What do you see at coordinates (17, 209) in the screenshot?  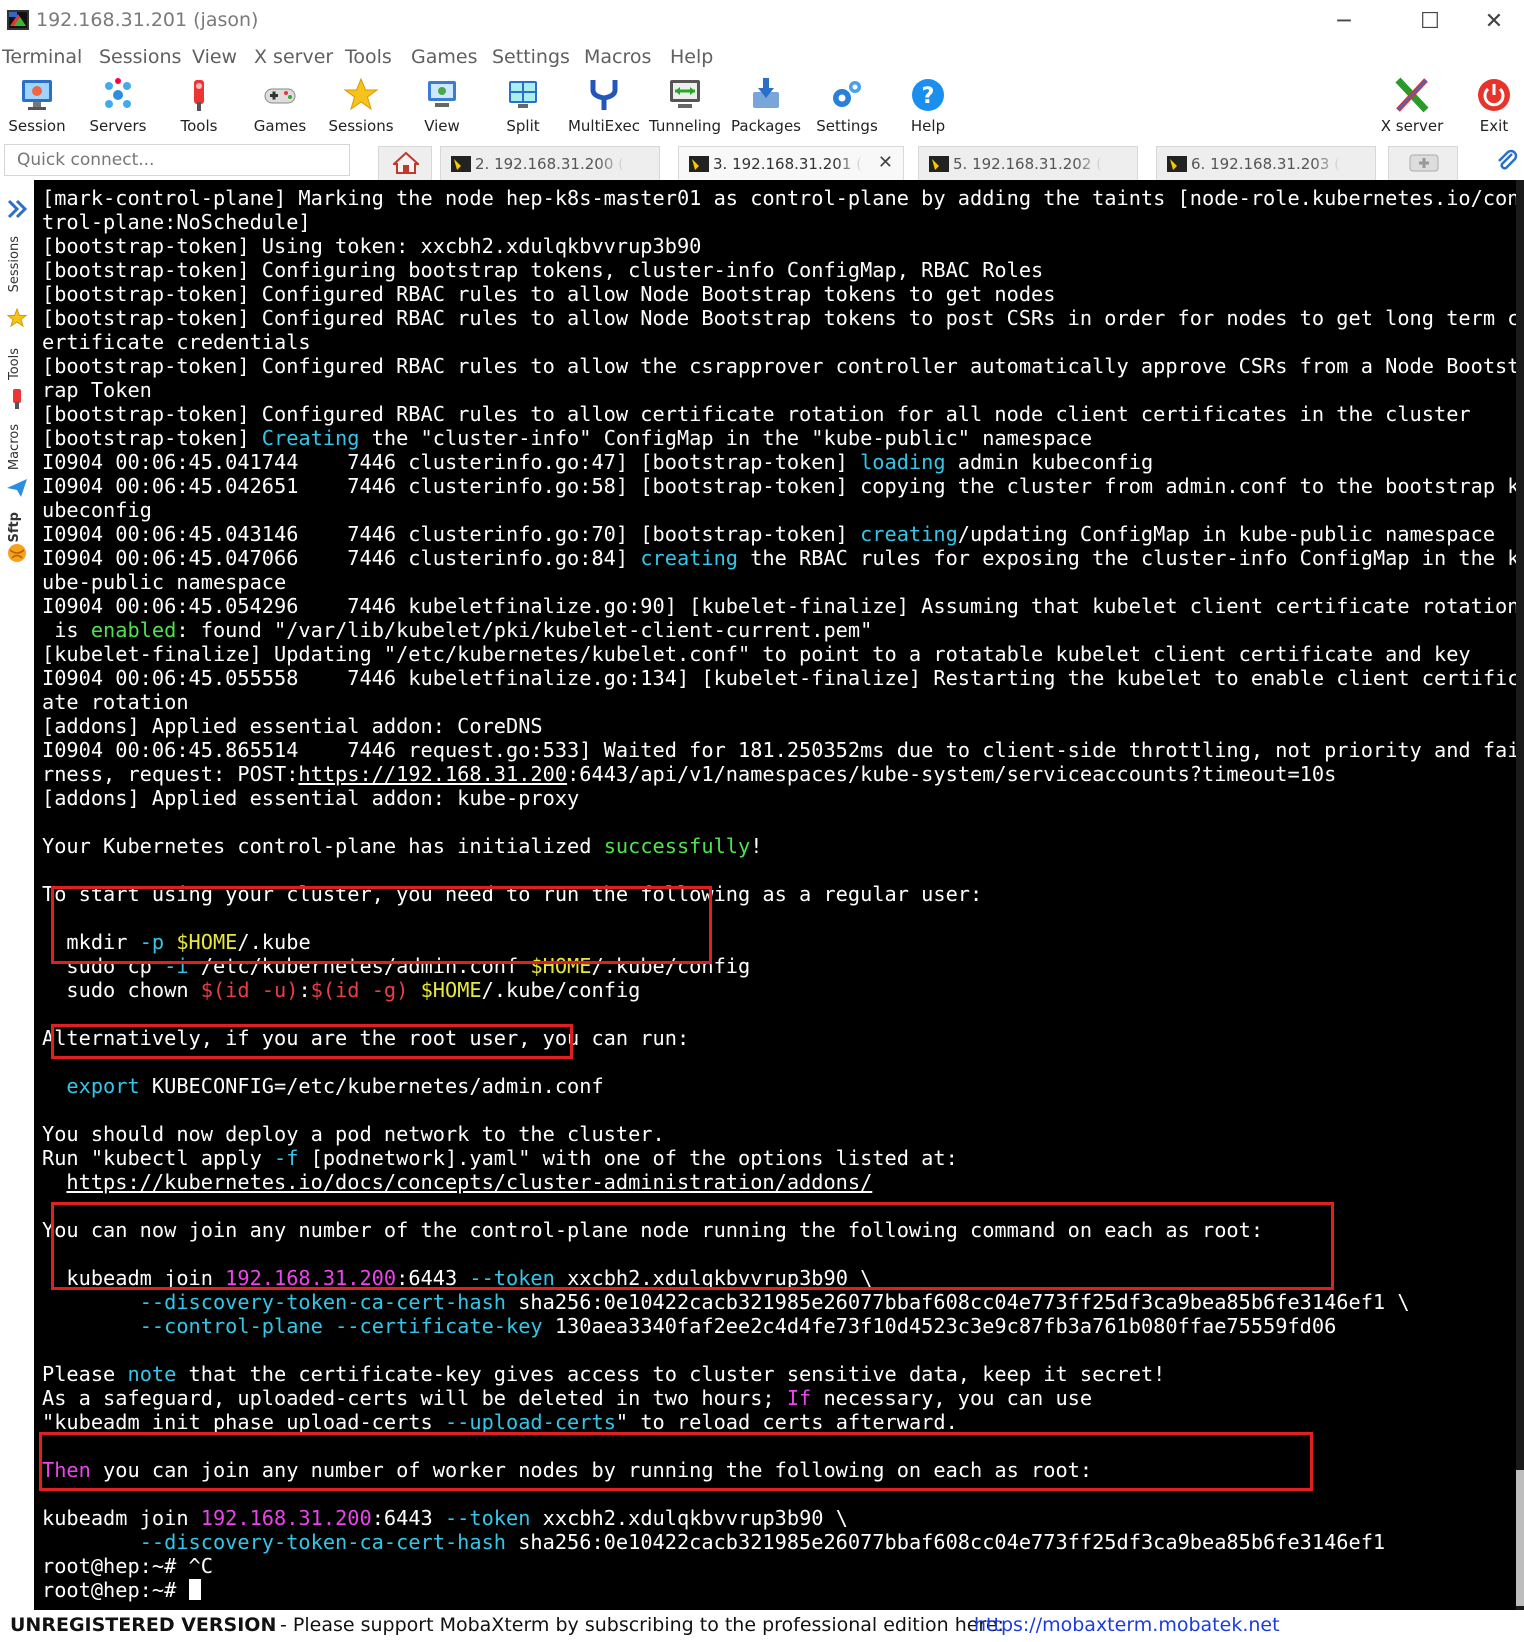 I see `expand-sidebar-icon` at bounding box center [17, 209].